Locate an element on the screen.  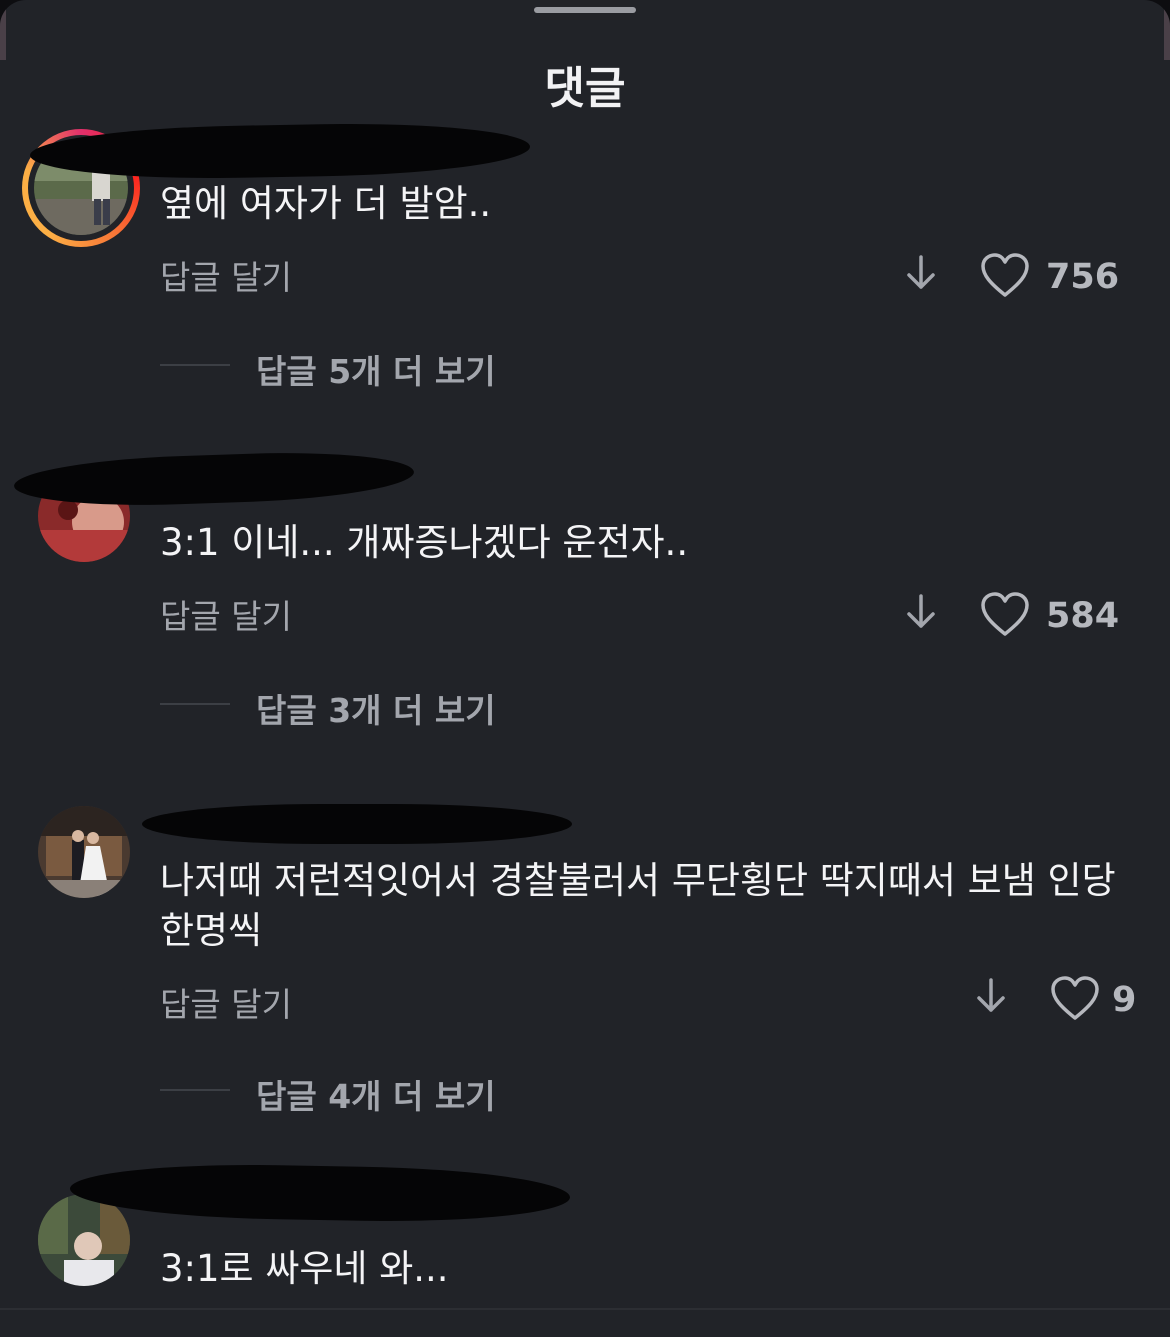
comment-actions: 9 is located at coordinates (1055, 1001).